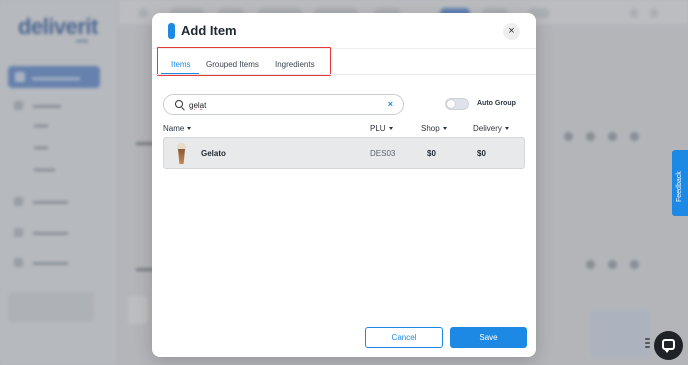  Describe the element at coordinates (344, 74) in the screenshot. I see `divider` at that location.